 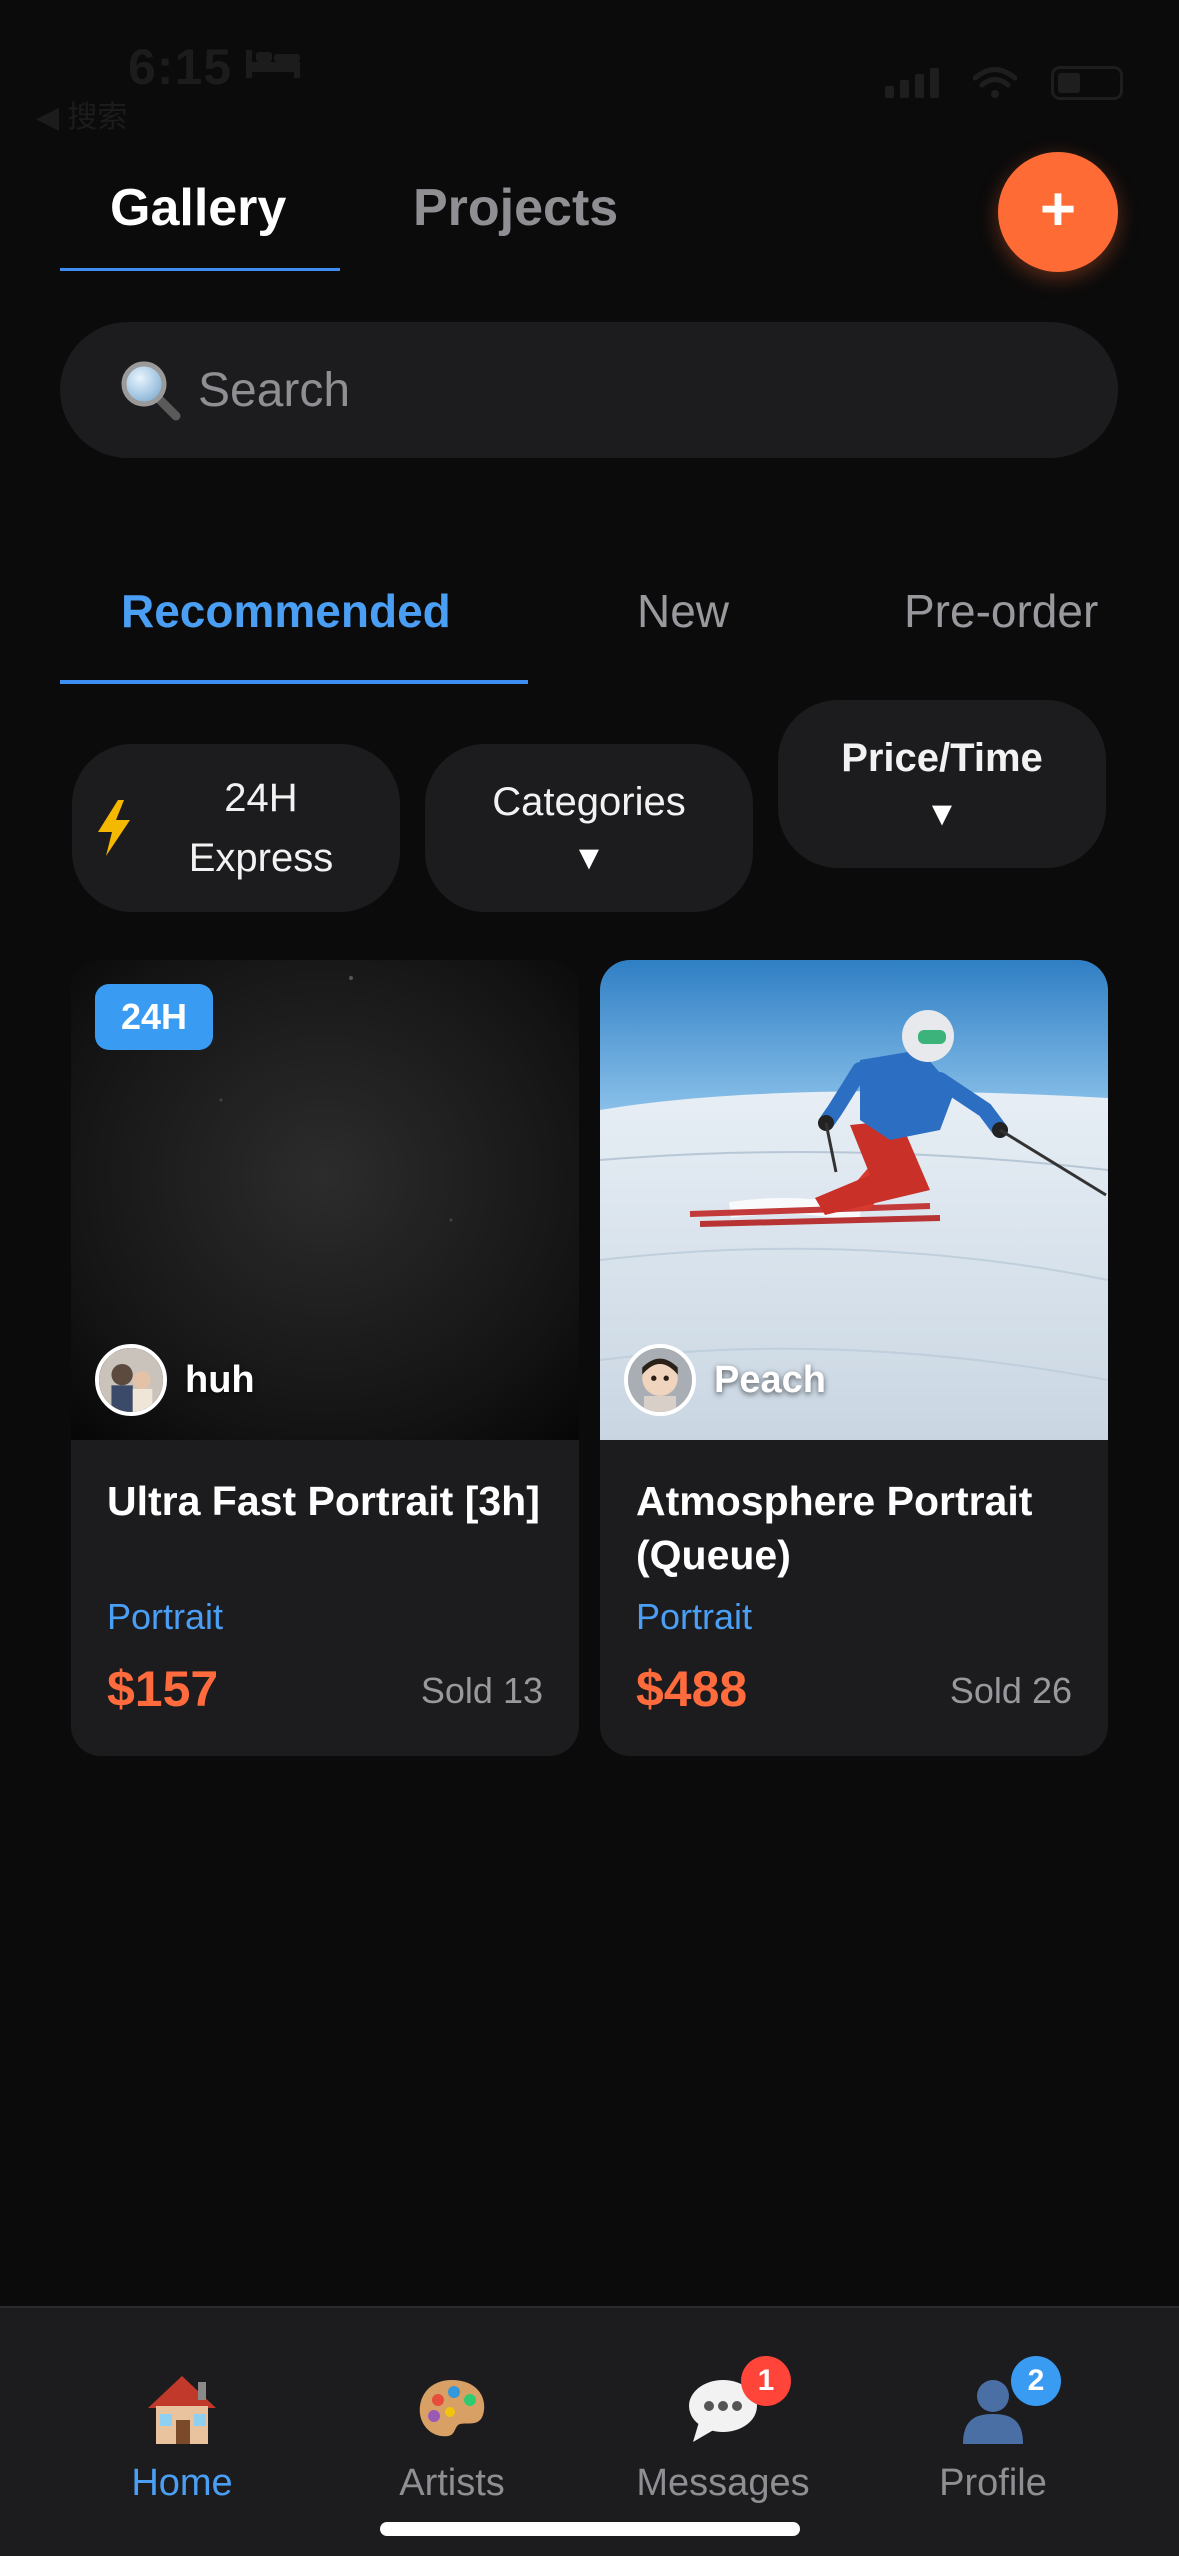 I want to click on artist-name: huh, so click(x=220, y=1379).